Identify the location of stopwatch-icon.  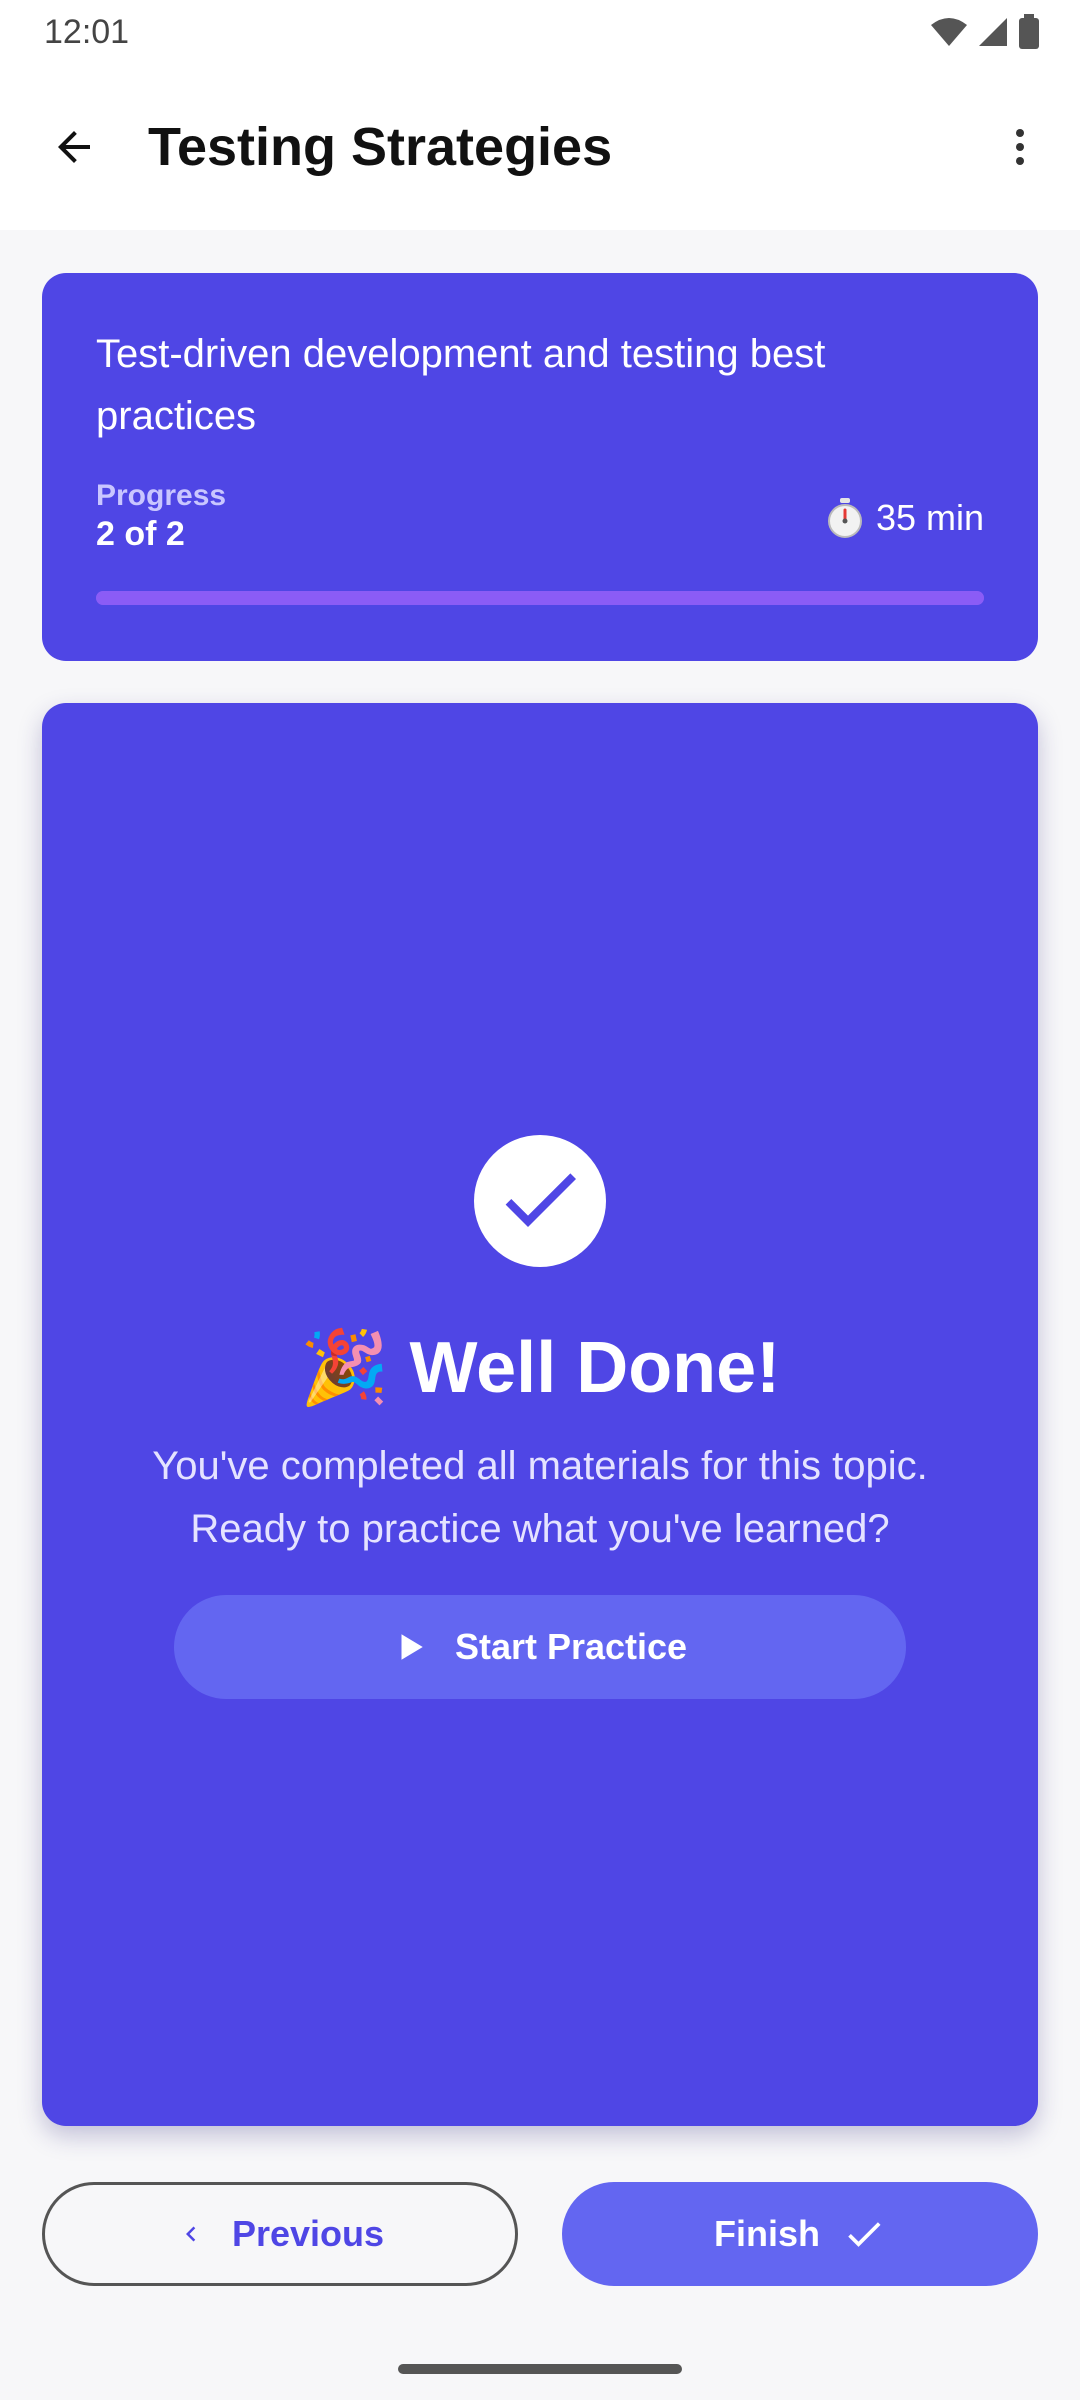
(844, 518).